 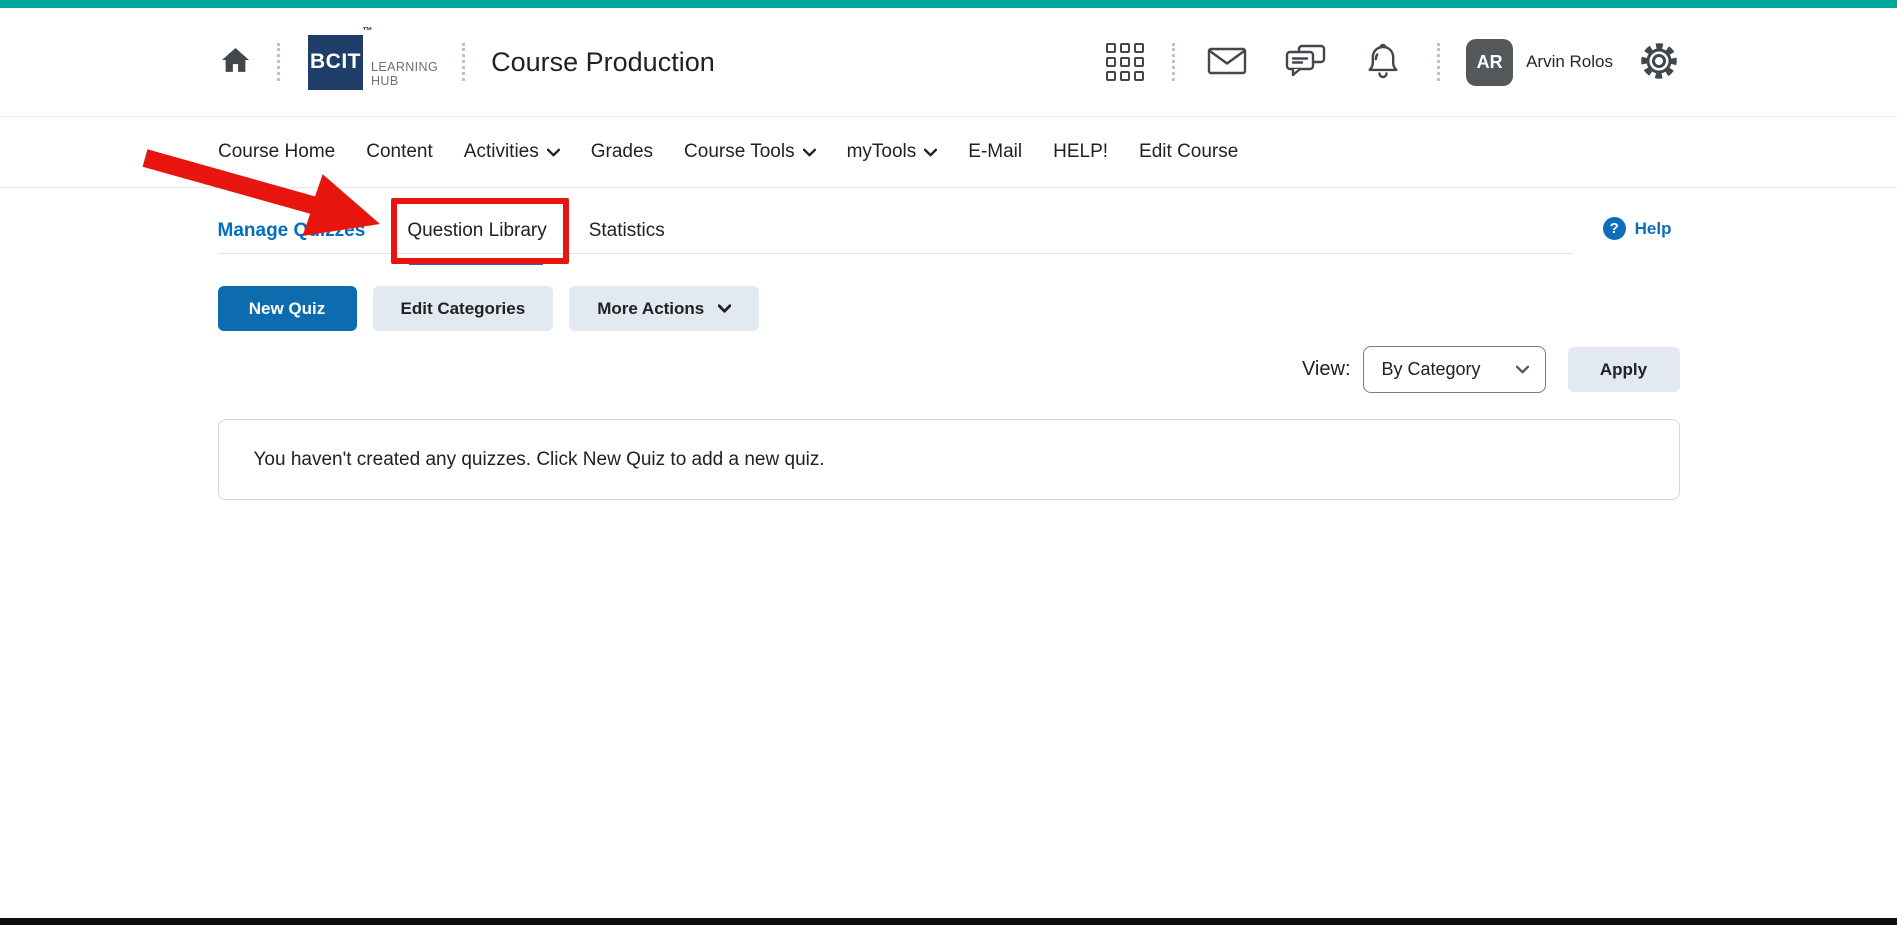 What do you see at coordinates (995, 152) in the screenshot?
I see `nav-item-email: E-Mail` at bounding box center [995, 152].